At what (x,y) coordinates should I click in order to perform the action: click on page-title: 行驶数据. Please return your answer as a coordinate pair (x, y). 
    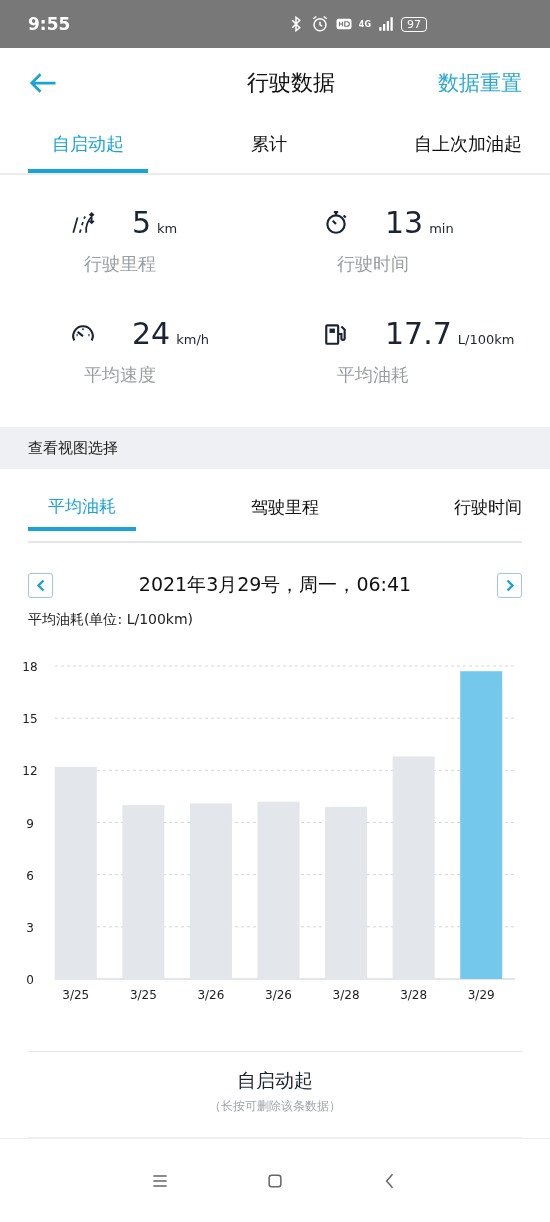
    Looking at the image, I should click on (291, 83).